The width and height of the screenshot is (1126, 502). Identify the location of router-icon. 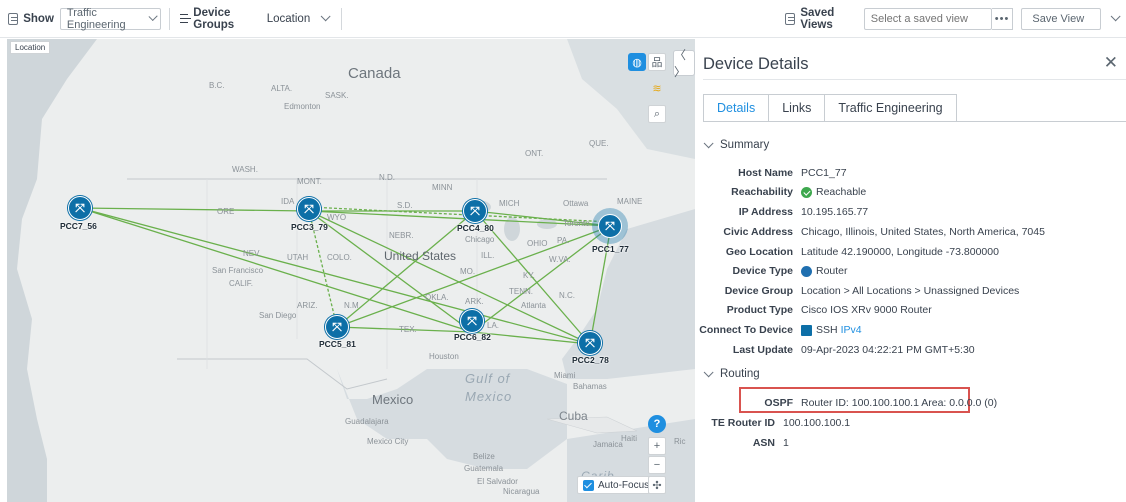
(806, 271).